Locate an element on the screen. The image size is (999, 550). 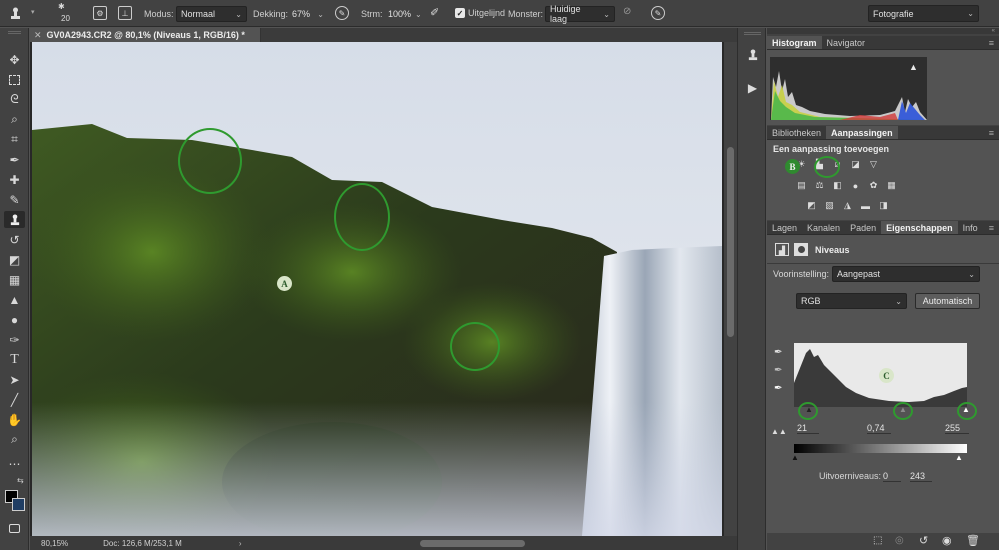
brush-tool-icon: ✎ is located at coordinates (14, 199).